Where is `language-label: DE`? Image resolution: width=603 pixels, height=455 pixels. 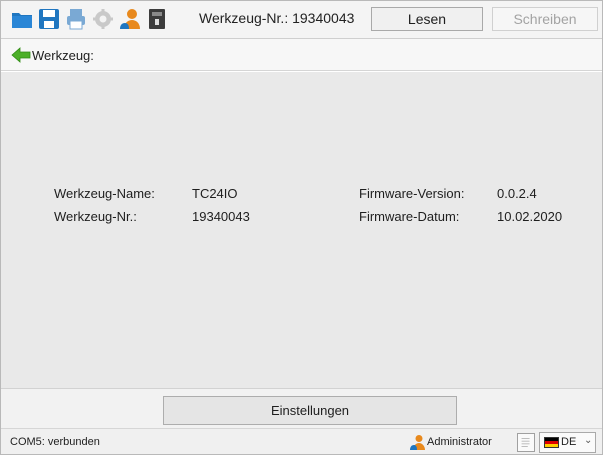
language-label: DE is located at coordinates (569, 442).